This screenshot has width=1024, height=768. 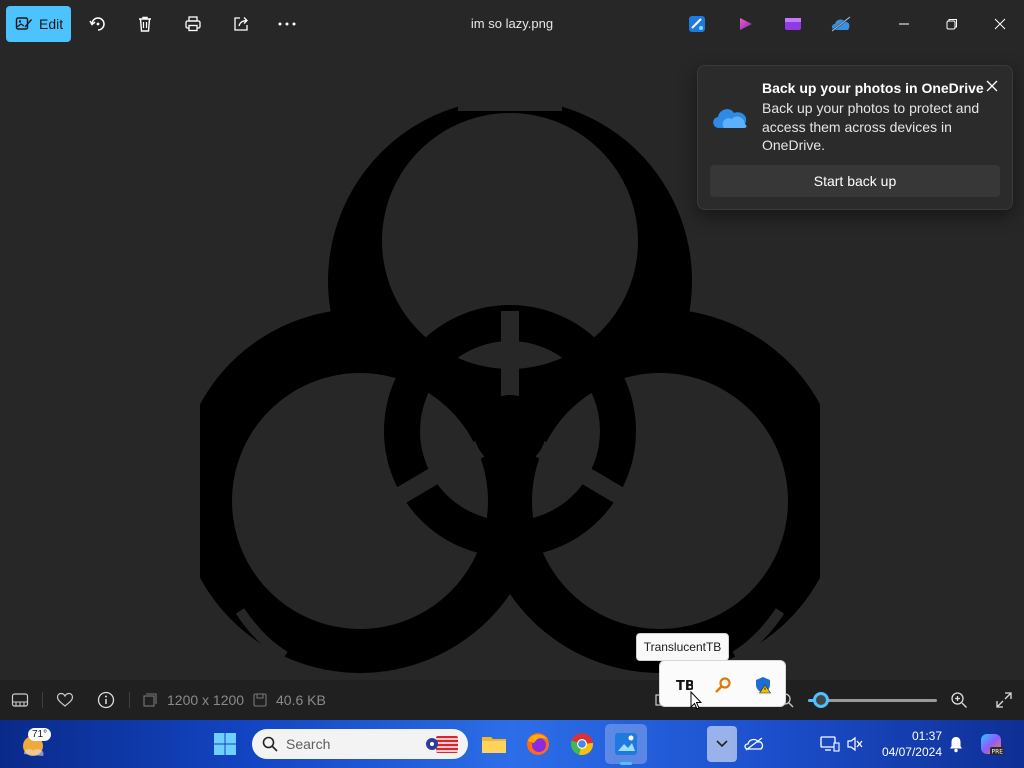 I want to click on firefox-icon, so click(x=538, y=744).